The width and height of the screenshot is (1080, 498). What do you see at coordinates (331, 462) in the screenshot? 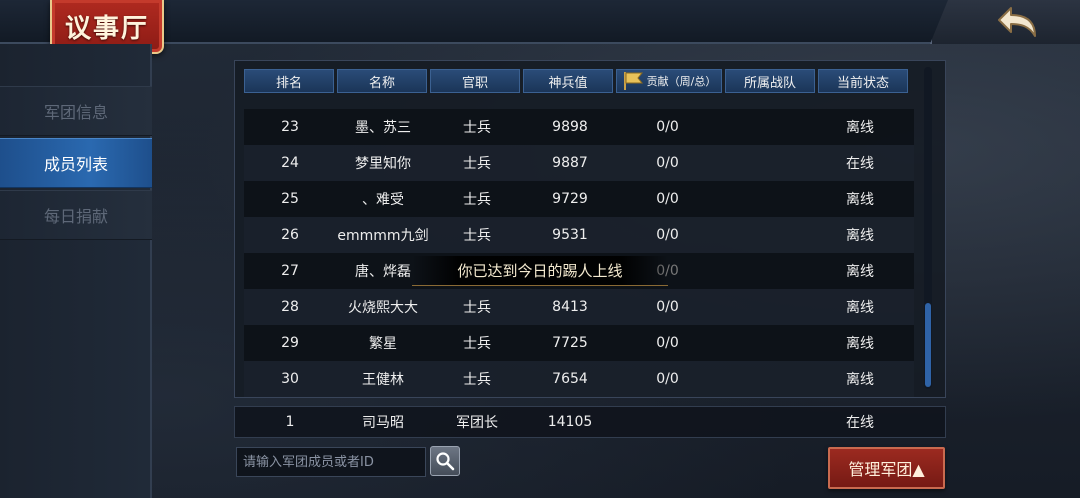
I see `member-search-input` at bounding box center [331, 462].